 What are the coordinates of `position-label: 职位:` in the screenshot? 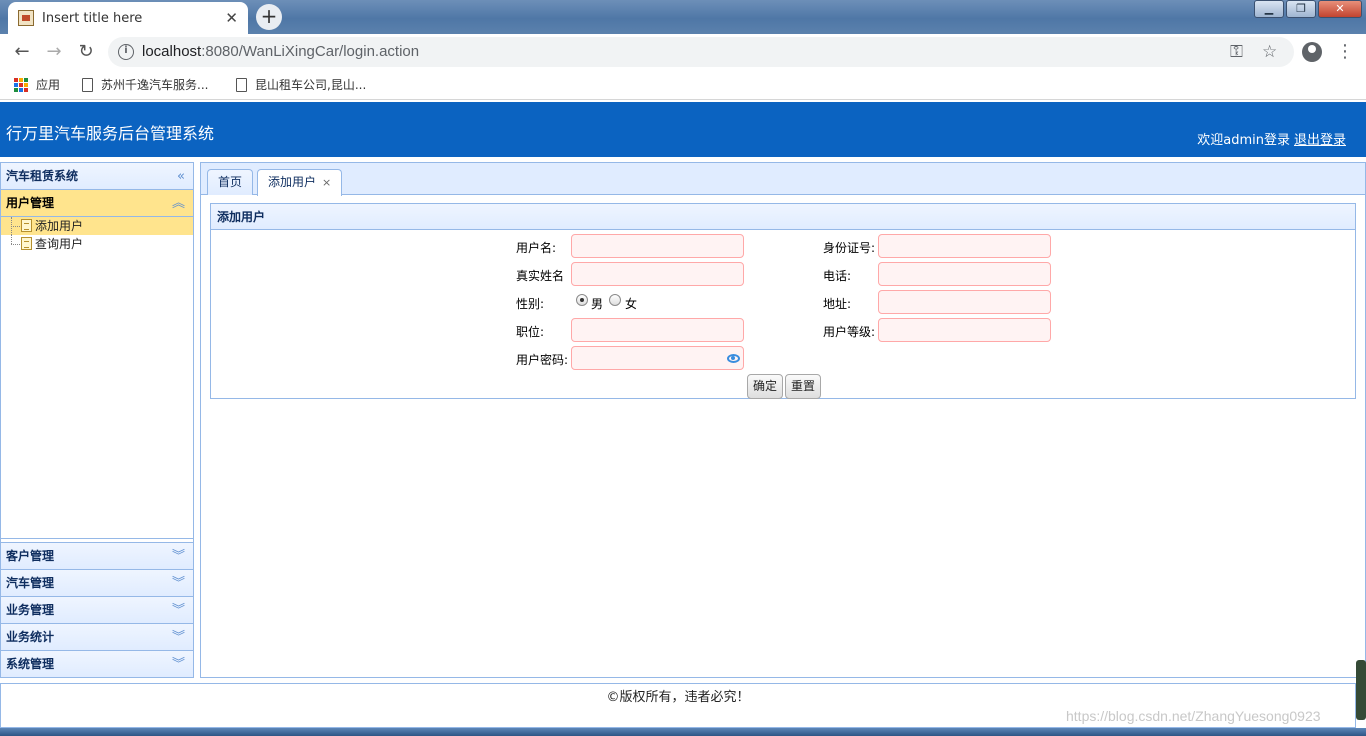 It's located at (530, 332).